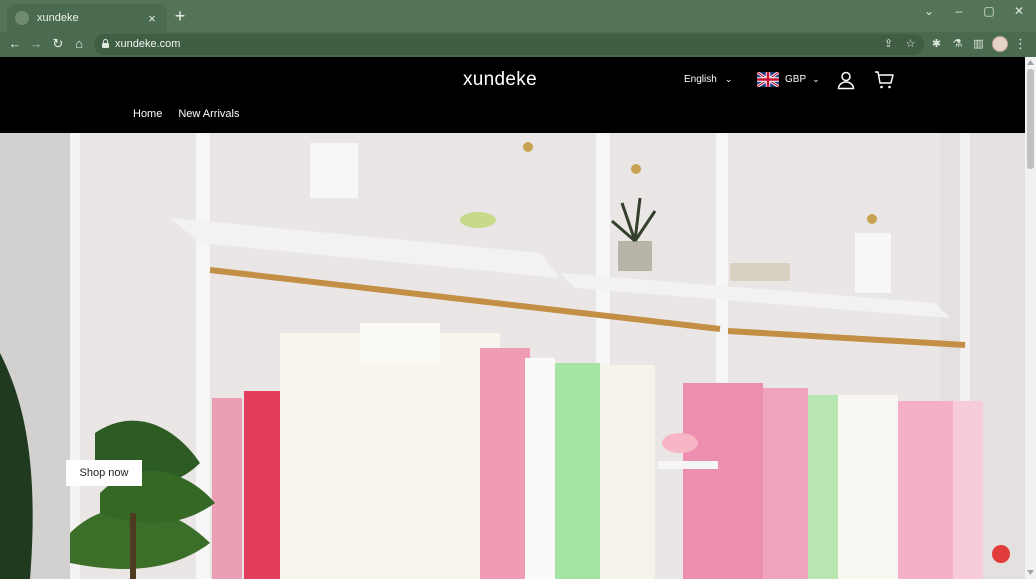 The image size is (1036, 579). I want to click on nav-item-new-arrivals: New Arrivals, so click(208, 114).